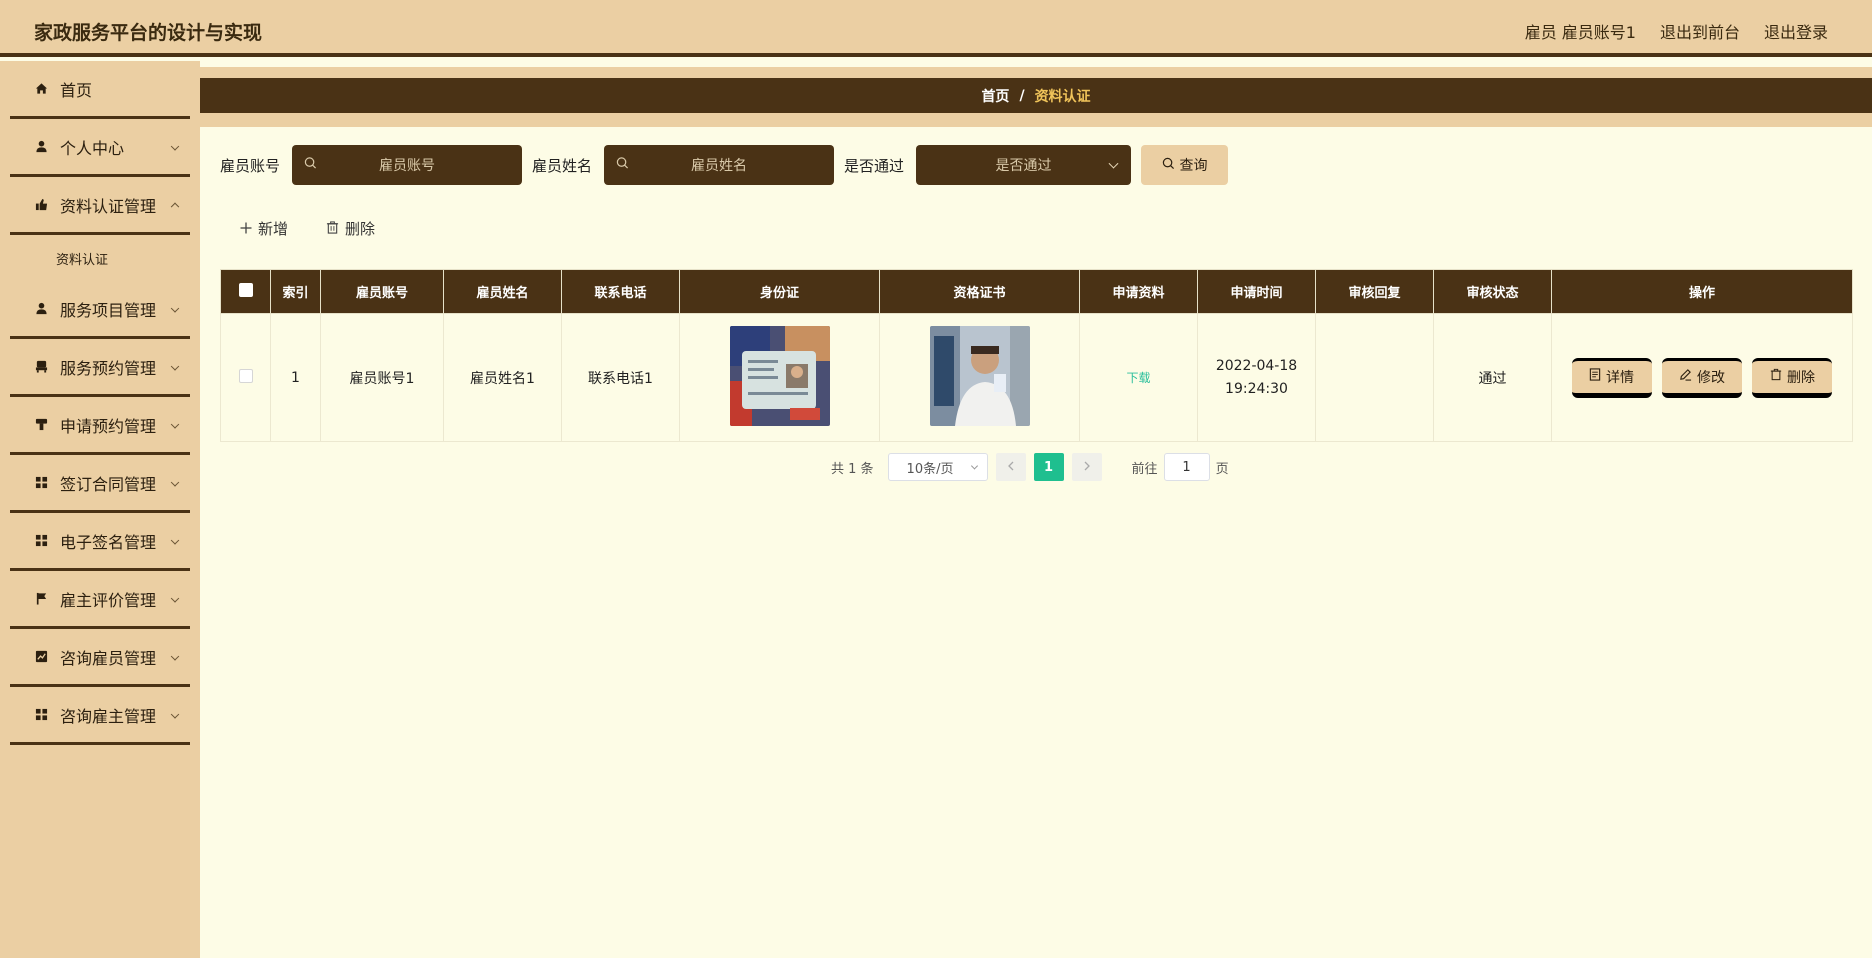 This screenshot has height=958, width=1872. I want to click on logout-link: 退出登录, so click(1796, 31).